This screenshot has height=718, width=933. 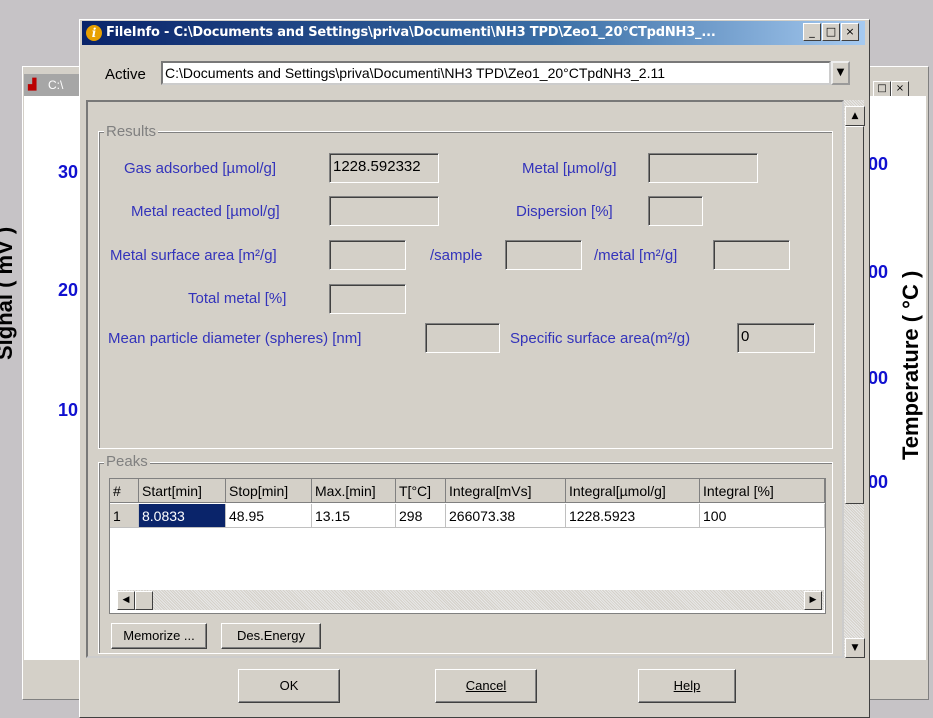 What do you see at coordinates (182, 491) in the screenshot?
I see `column-header: Start[min]` at bounding box center [182, 491].